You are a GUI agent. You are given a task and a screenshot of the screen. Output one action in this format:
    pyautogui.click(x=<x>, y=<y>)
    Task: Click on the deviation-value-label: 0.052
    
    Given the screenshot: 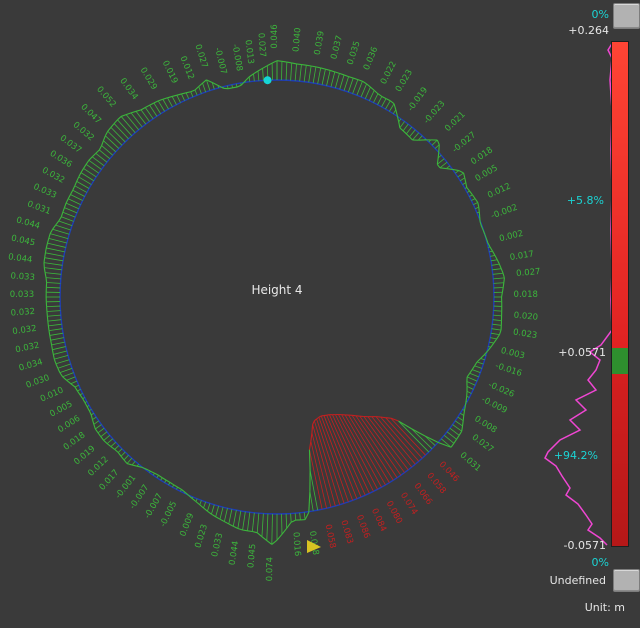 What is the action you would take?
    pyautogui.click(x=106, y=97)
    